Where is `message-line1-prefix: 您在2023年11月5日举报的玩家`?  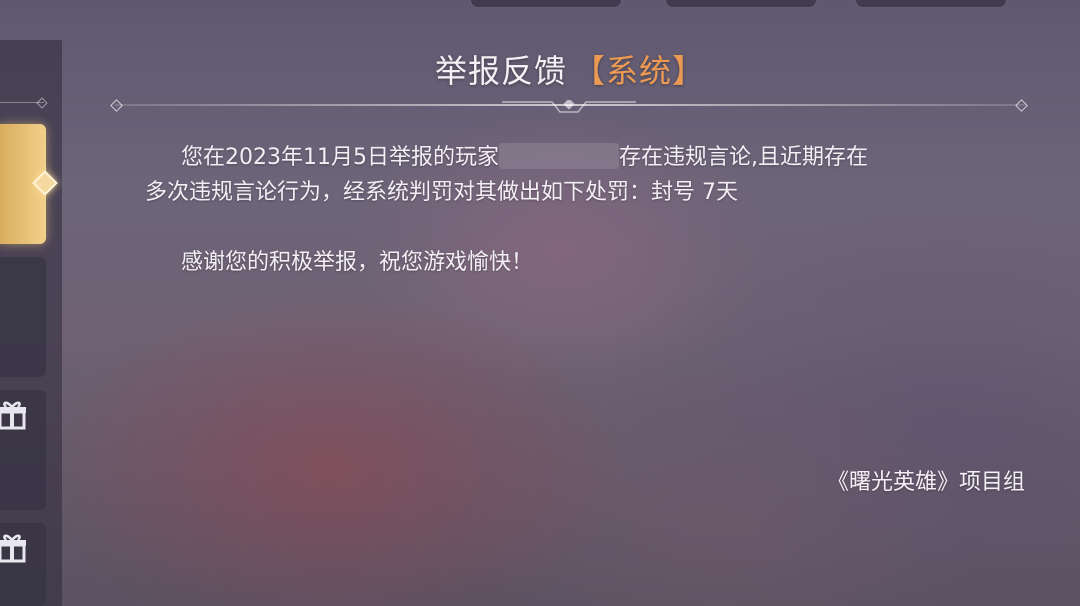 message-line1-prefix: 您在2023年11月5日举报的玩家 is located at coordinates (340, 157).